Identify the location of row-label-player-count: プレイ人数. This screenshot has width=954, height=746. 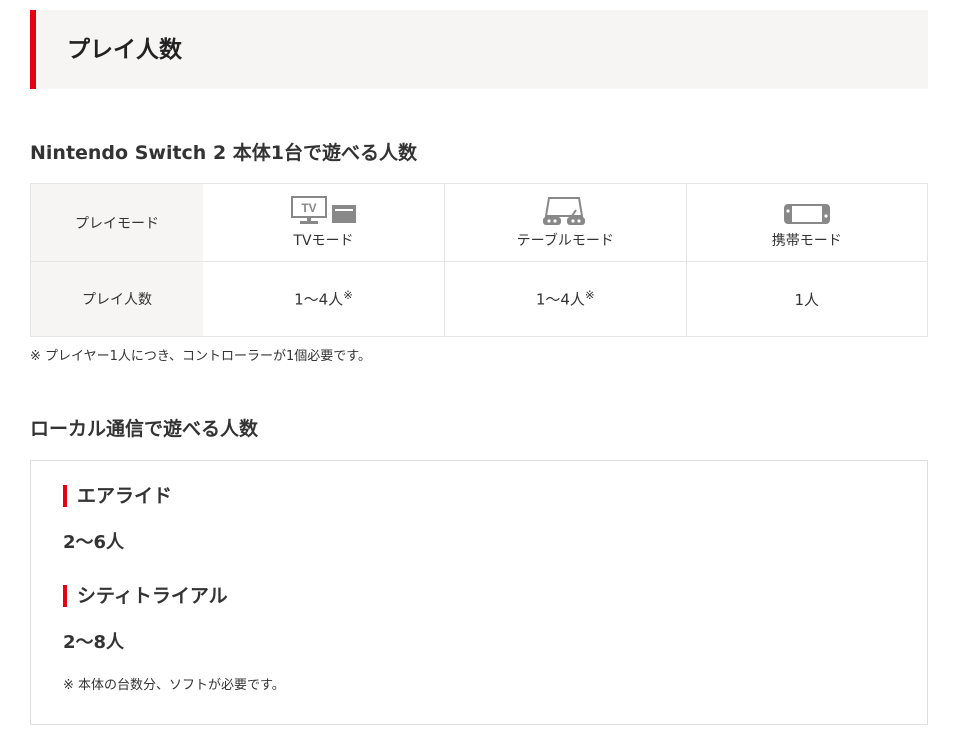
(116, 299).